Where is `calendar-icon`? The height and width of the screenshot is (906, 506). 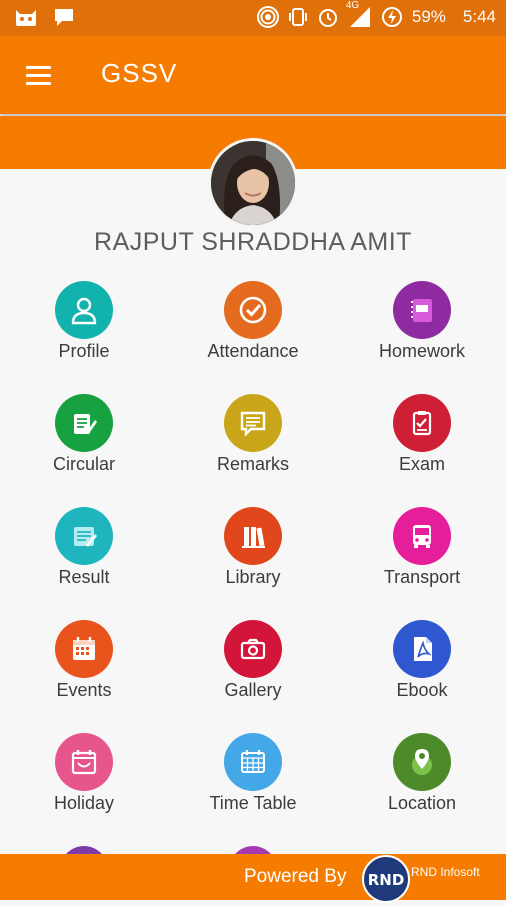
calendar-icon is located at coordinates (84, 649).